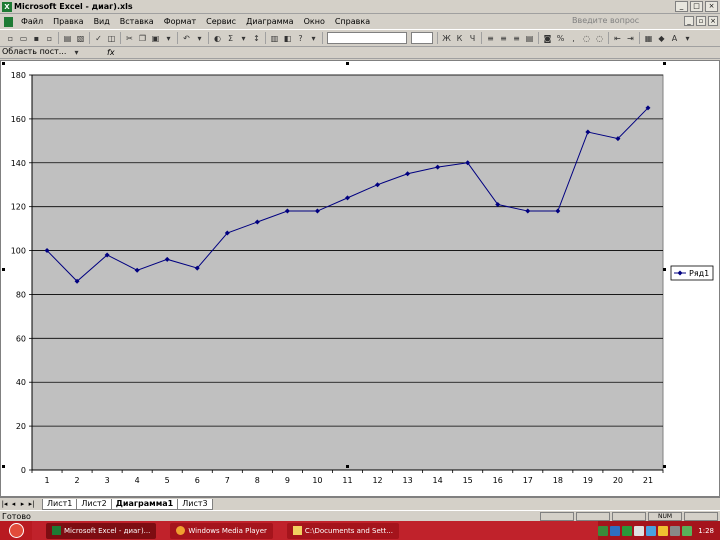 This screenshot has height=540, width=720. I want to click on update-icon, so click(663, 530).